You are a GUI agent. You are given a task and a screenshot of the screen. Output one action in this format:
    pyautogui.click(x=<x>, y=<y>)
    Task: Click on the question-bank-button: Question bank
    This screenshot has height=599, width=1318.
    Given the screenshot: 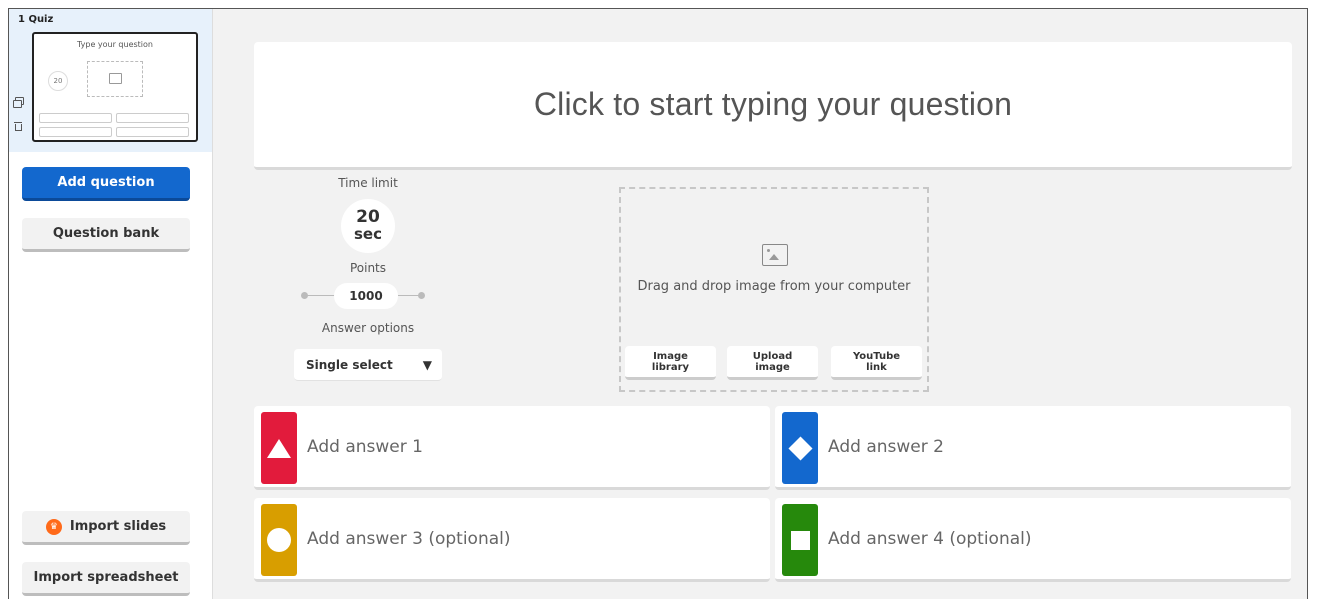 What is the action you would take?
    pyautogui.click(x=106, y=235)
    